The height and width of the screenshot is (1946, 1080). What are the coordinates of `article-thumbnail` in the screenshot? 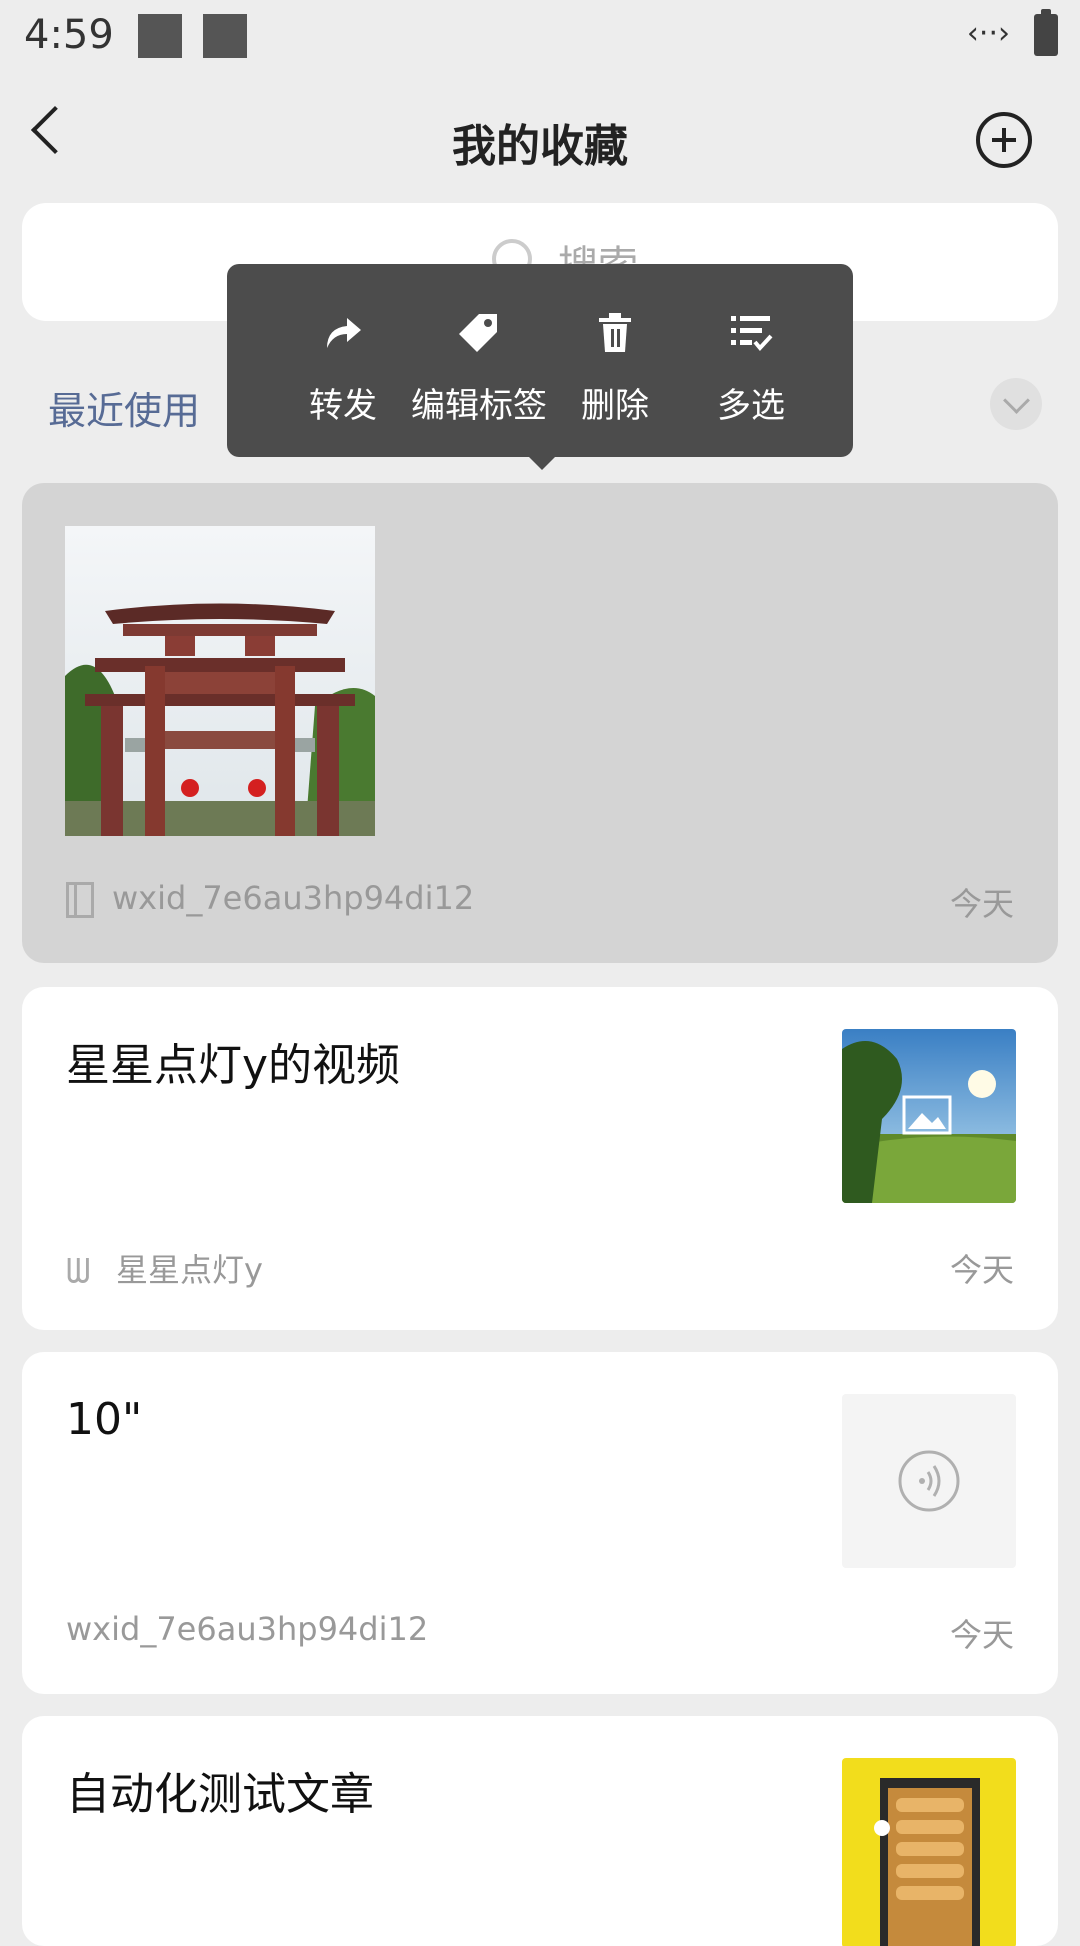 It's located at (929, 1852).